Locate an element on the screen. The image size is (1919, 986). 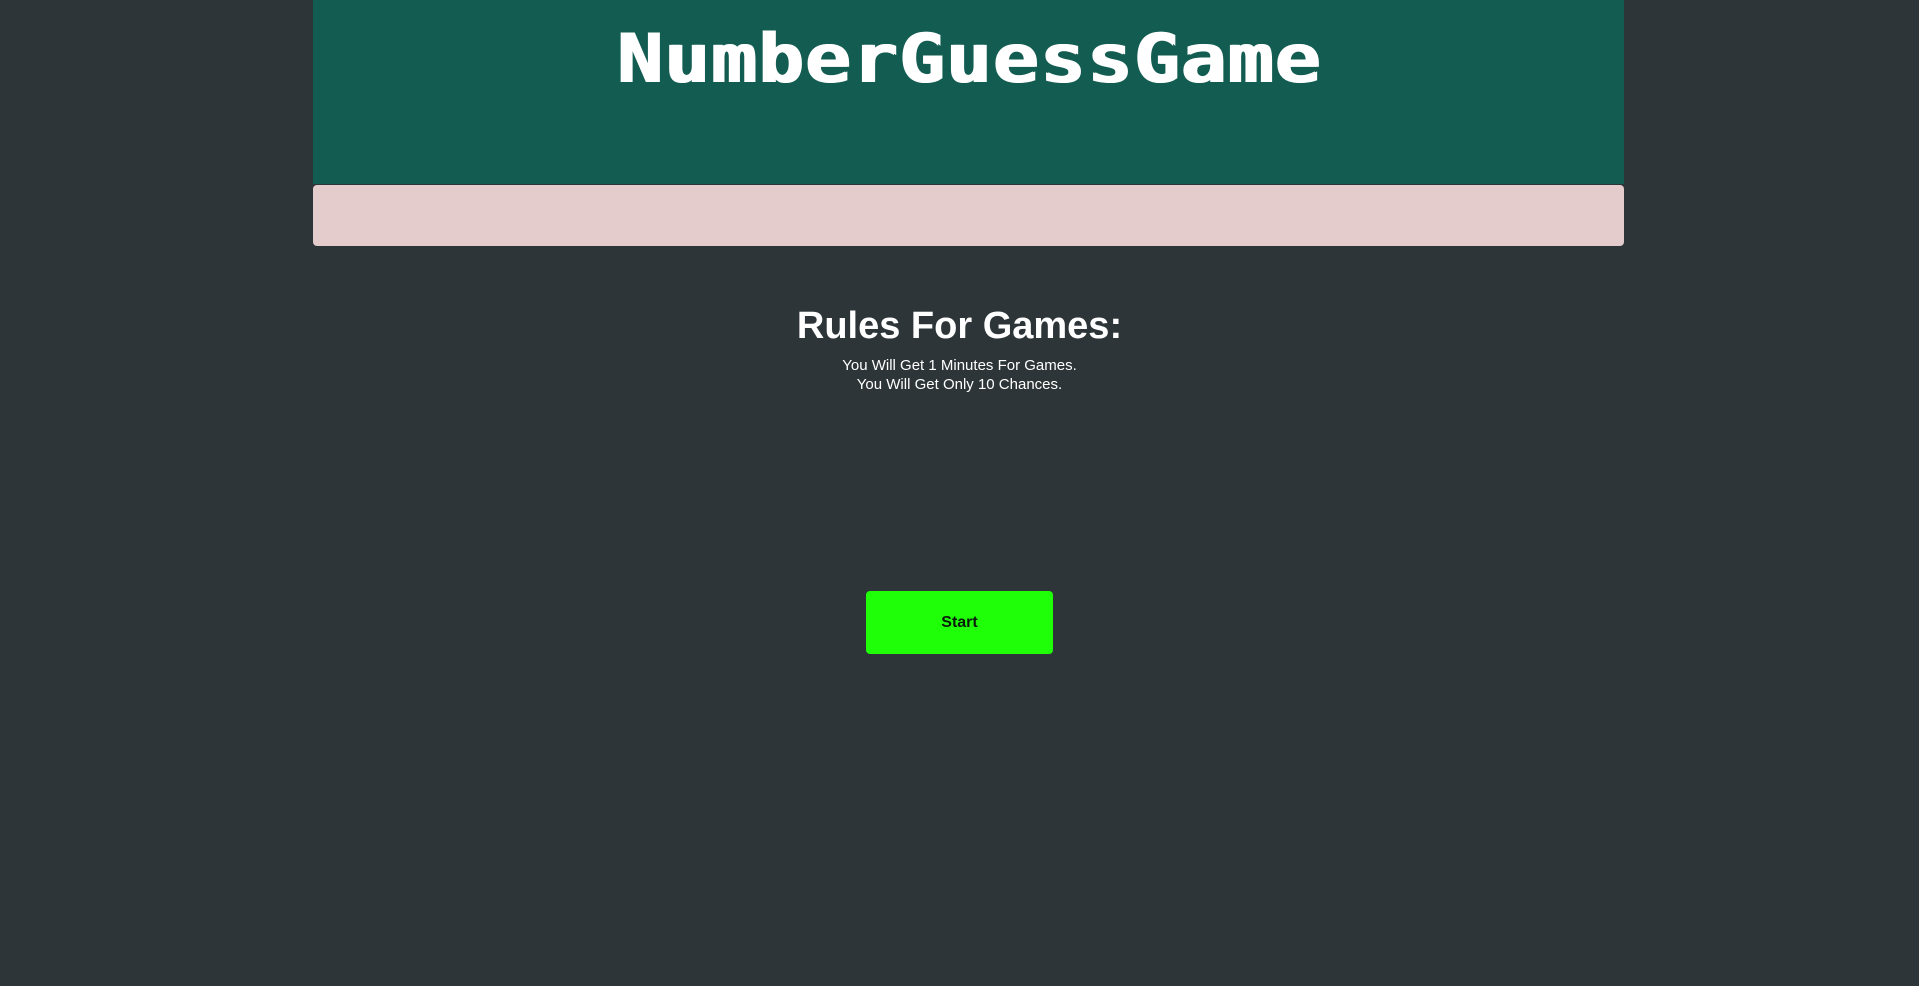
rules-heading: Rules For Games: is located at coordinates (959, 326).